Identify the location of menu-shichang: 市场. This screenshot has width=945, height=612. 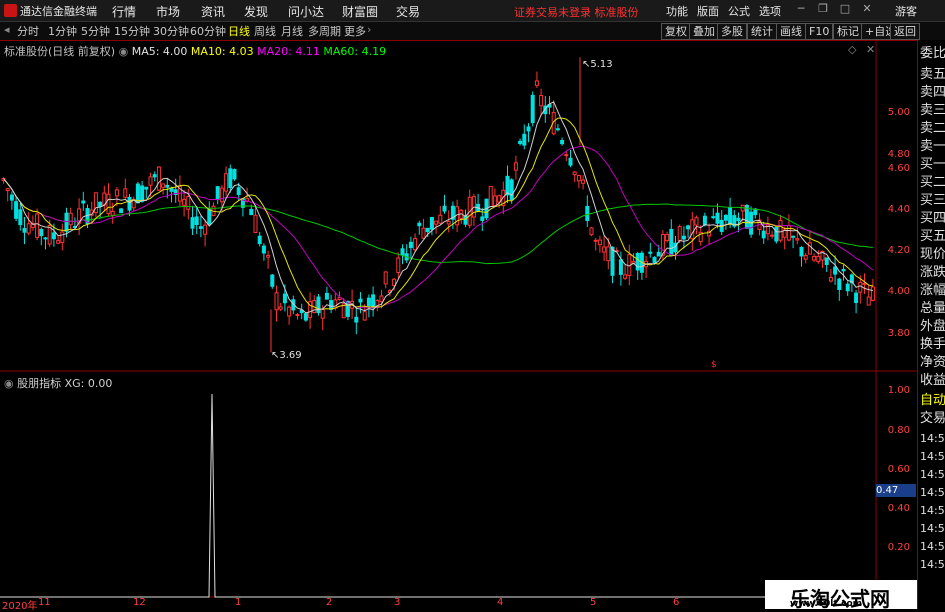
(168, 11).